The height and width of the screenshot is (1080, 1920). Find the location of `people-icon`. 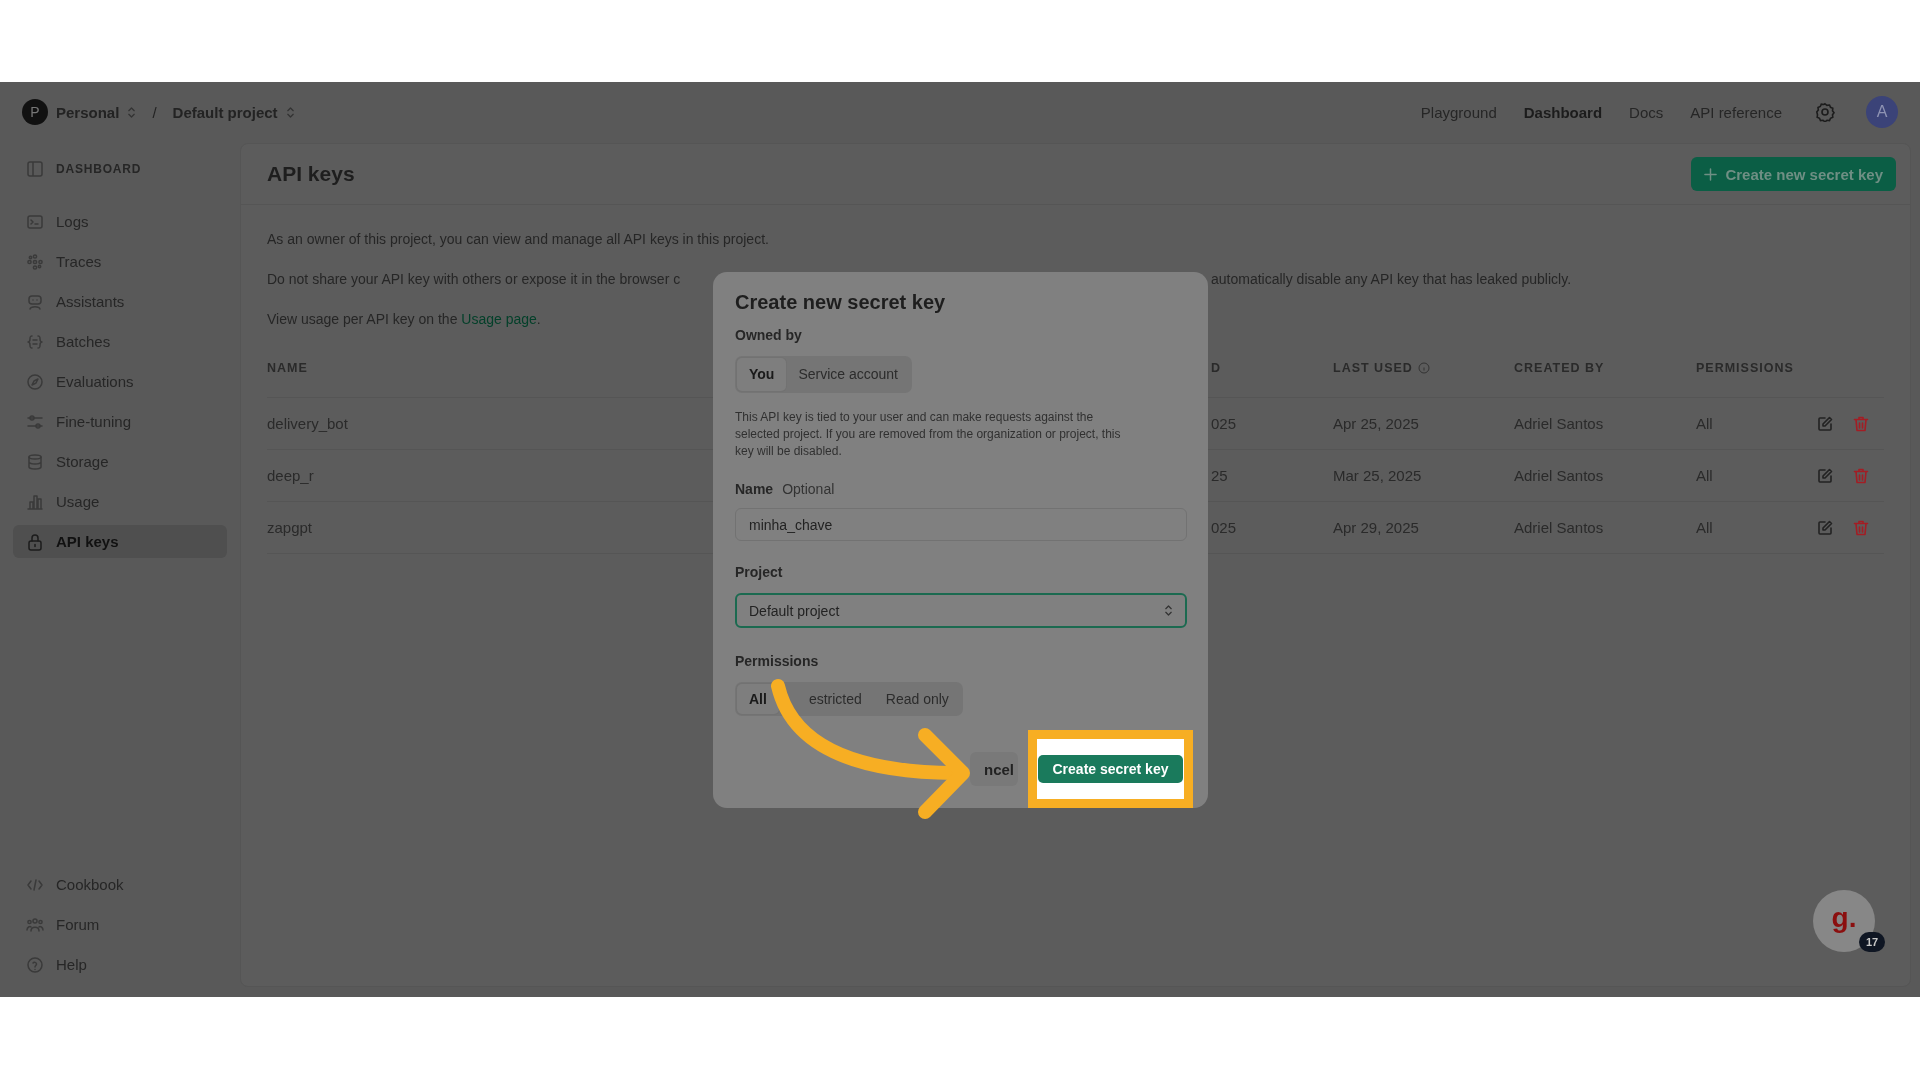

people-icon is located at coordinates (35, 924).